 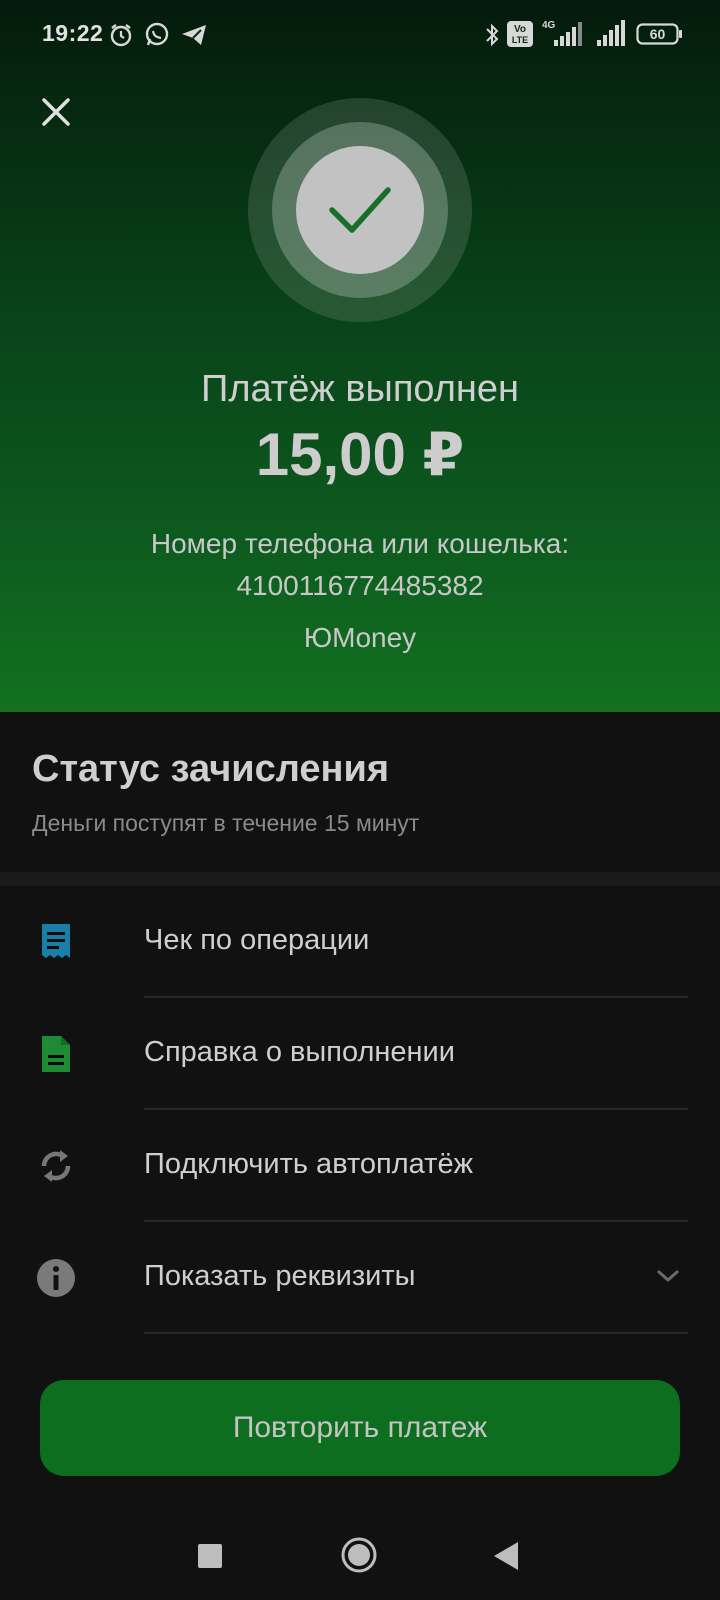 I want to click on action-label: Показать реквизиты, so click(x=280, y=1276).